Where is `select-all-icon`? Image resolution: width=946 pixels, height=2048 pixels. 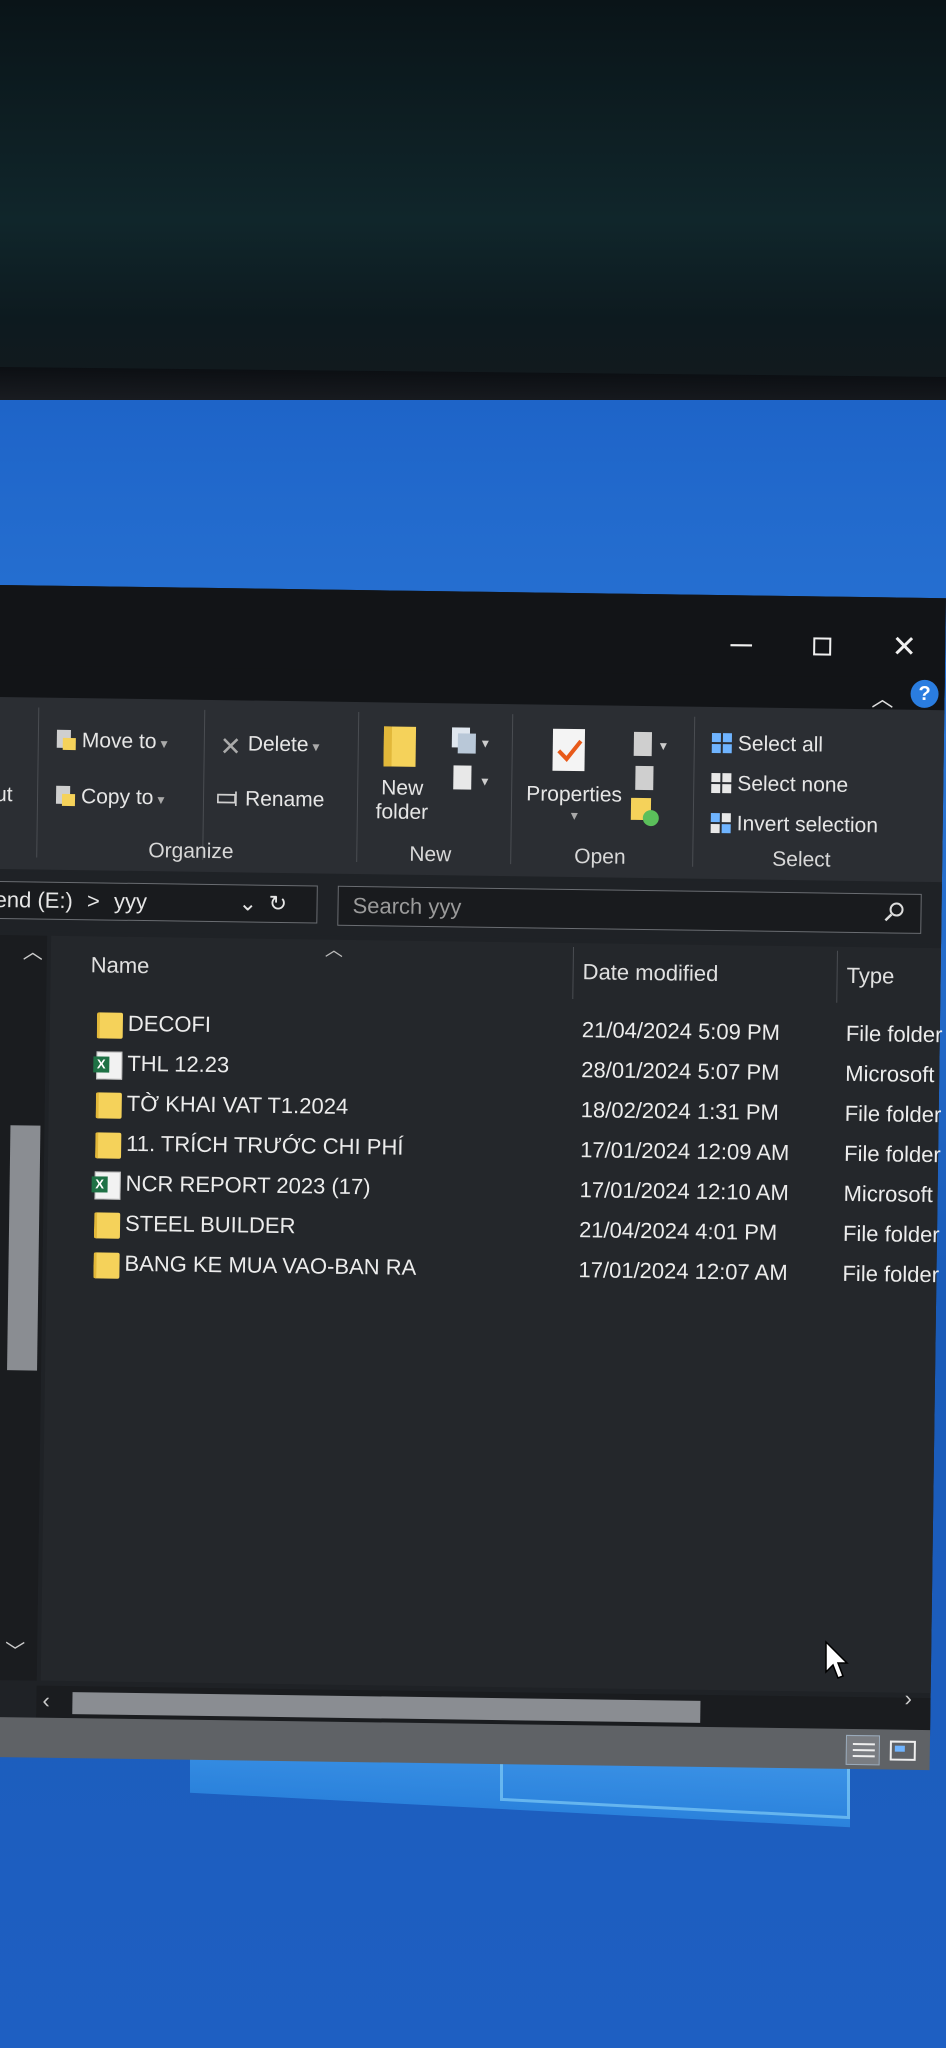
select-all-icon is located at coordinates (722, 743).